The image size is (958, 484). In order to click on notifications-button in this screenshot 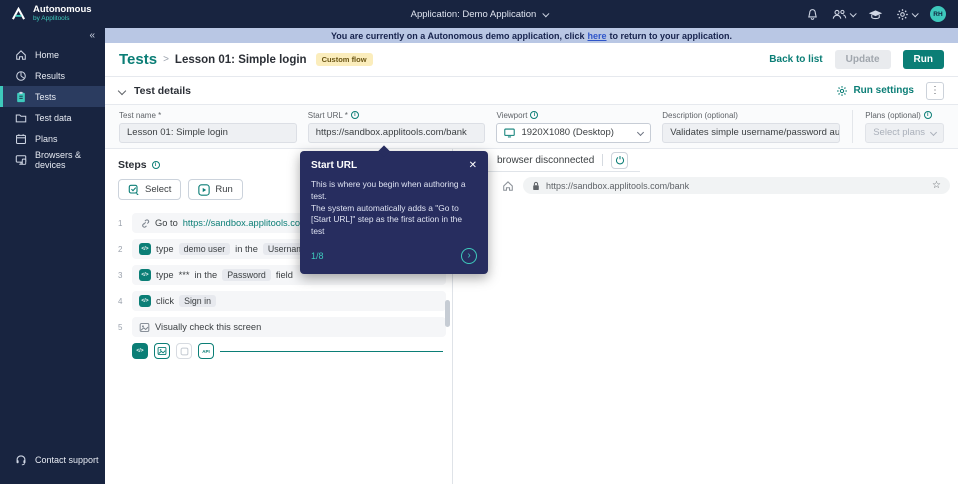, I will do `click(812, 14)`.